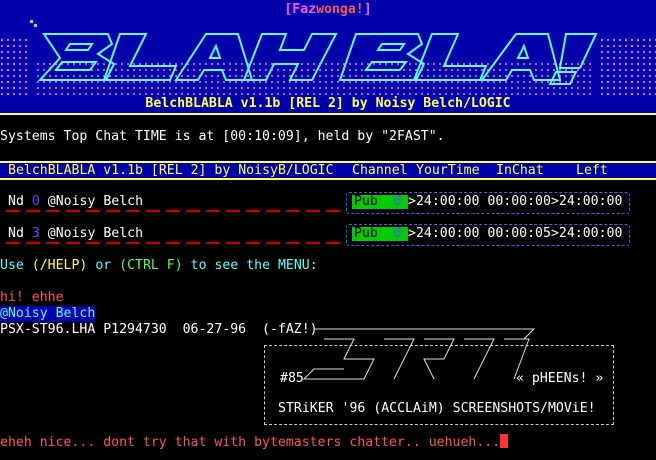  Describe the element at coordinates (628, 67) in the screenshot. I see `right-dots` at that location.